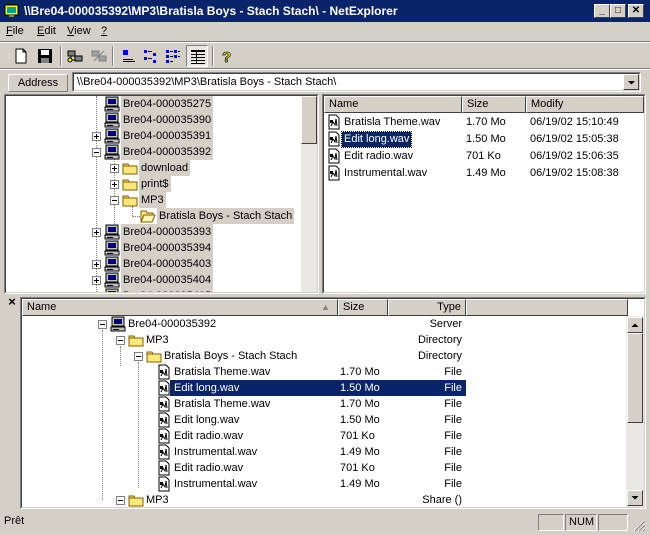  Describe the element at coordinates (309, 120) in the screenshot. I see `tree-scrollbar-thumb` at that location.